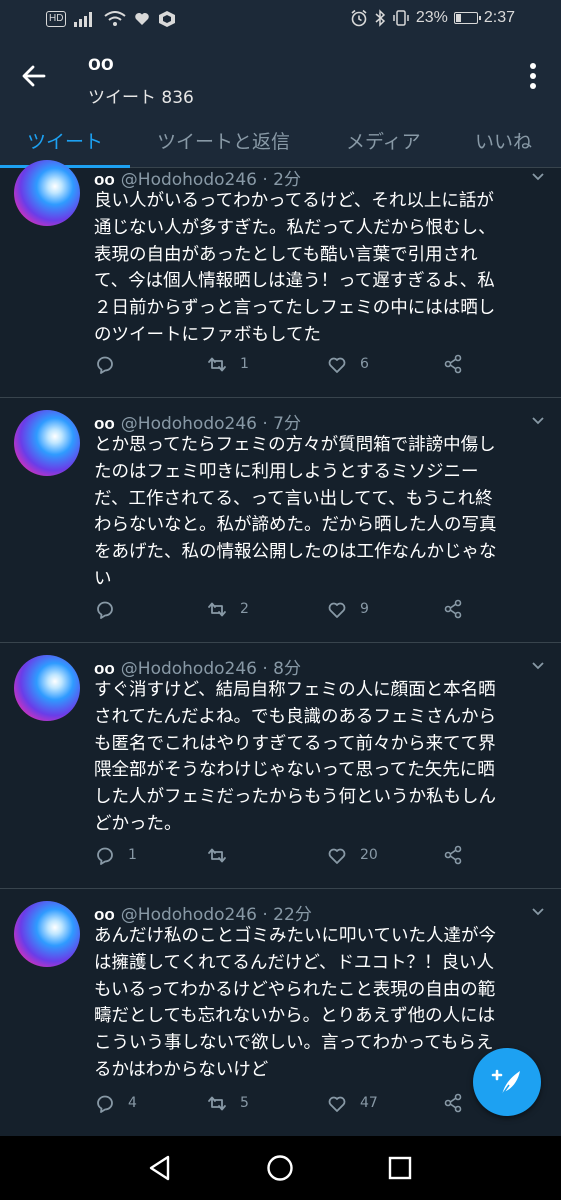  I want to click on recents-square-icon, so click(400, 1168).